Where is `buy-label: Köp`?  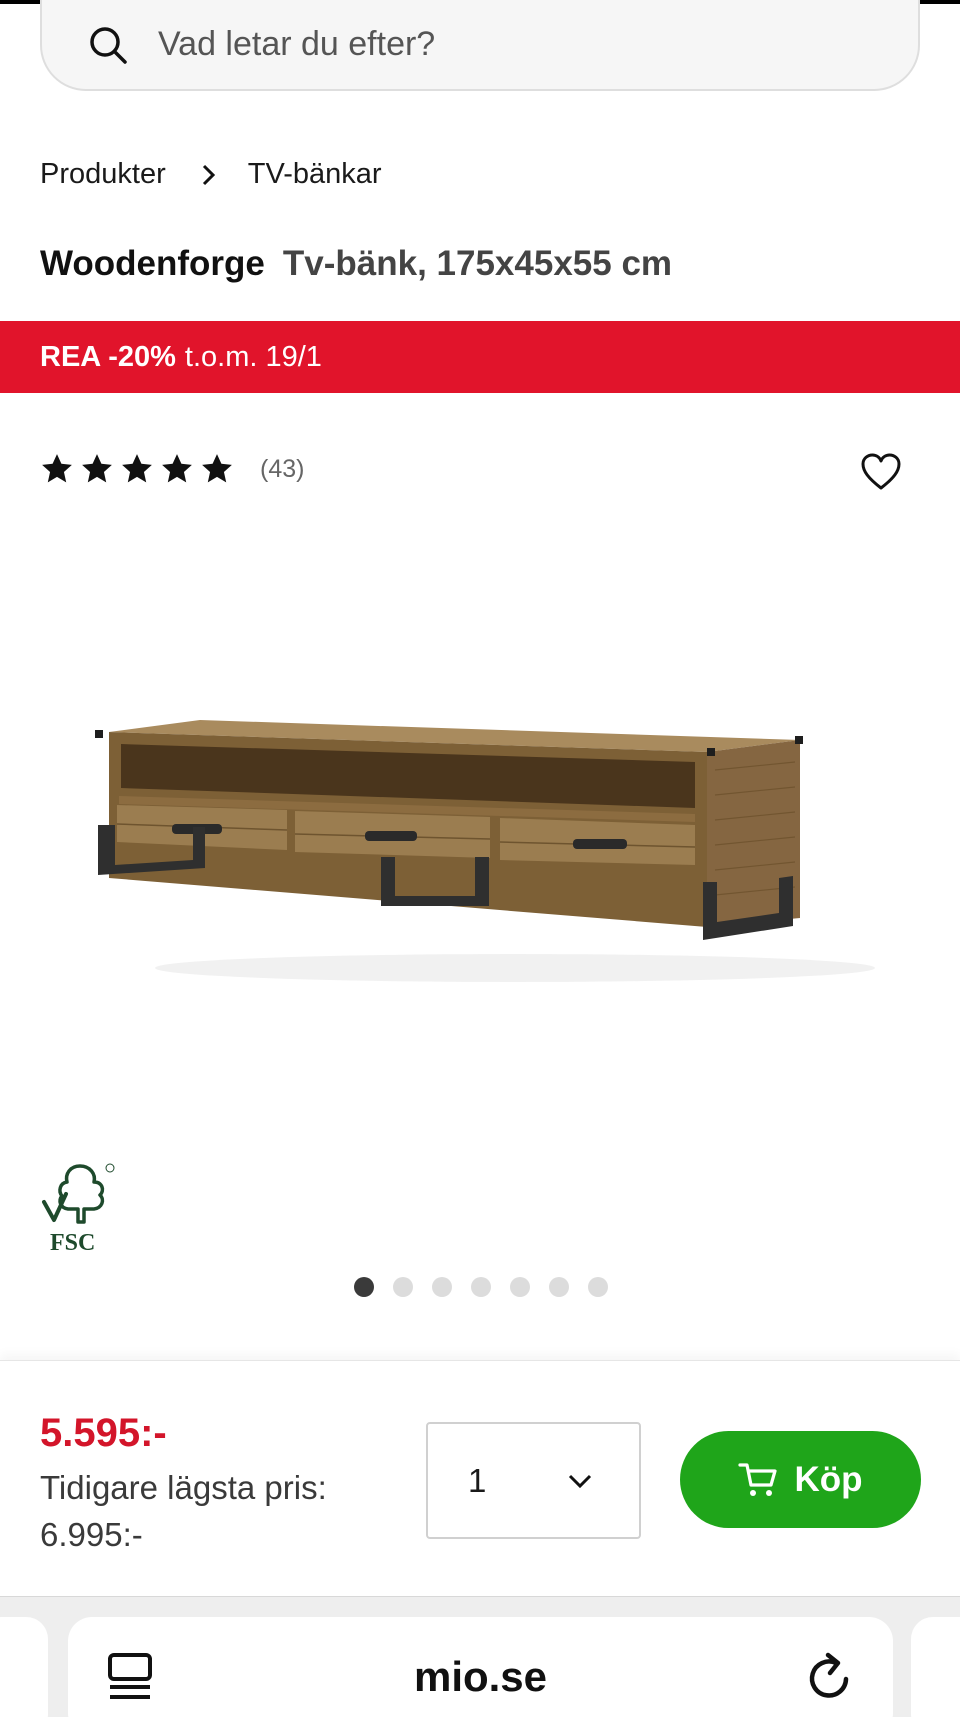 buy-label: Köp is located at coordinates (828, 1479).